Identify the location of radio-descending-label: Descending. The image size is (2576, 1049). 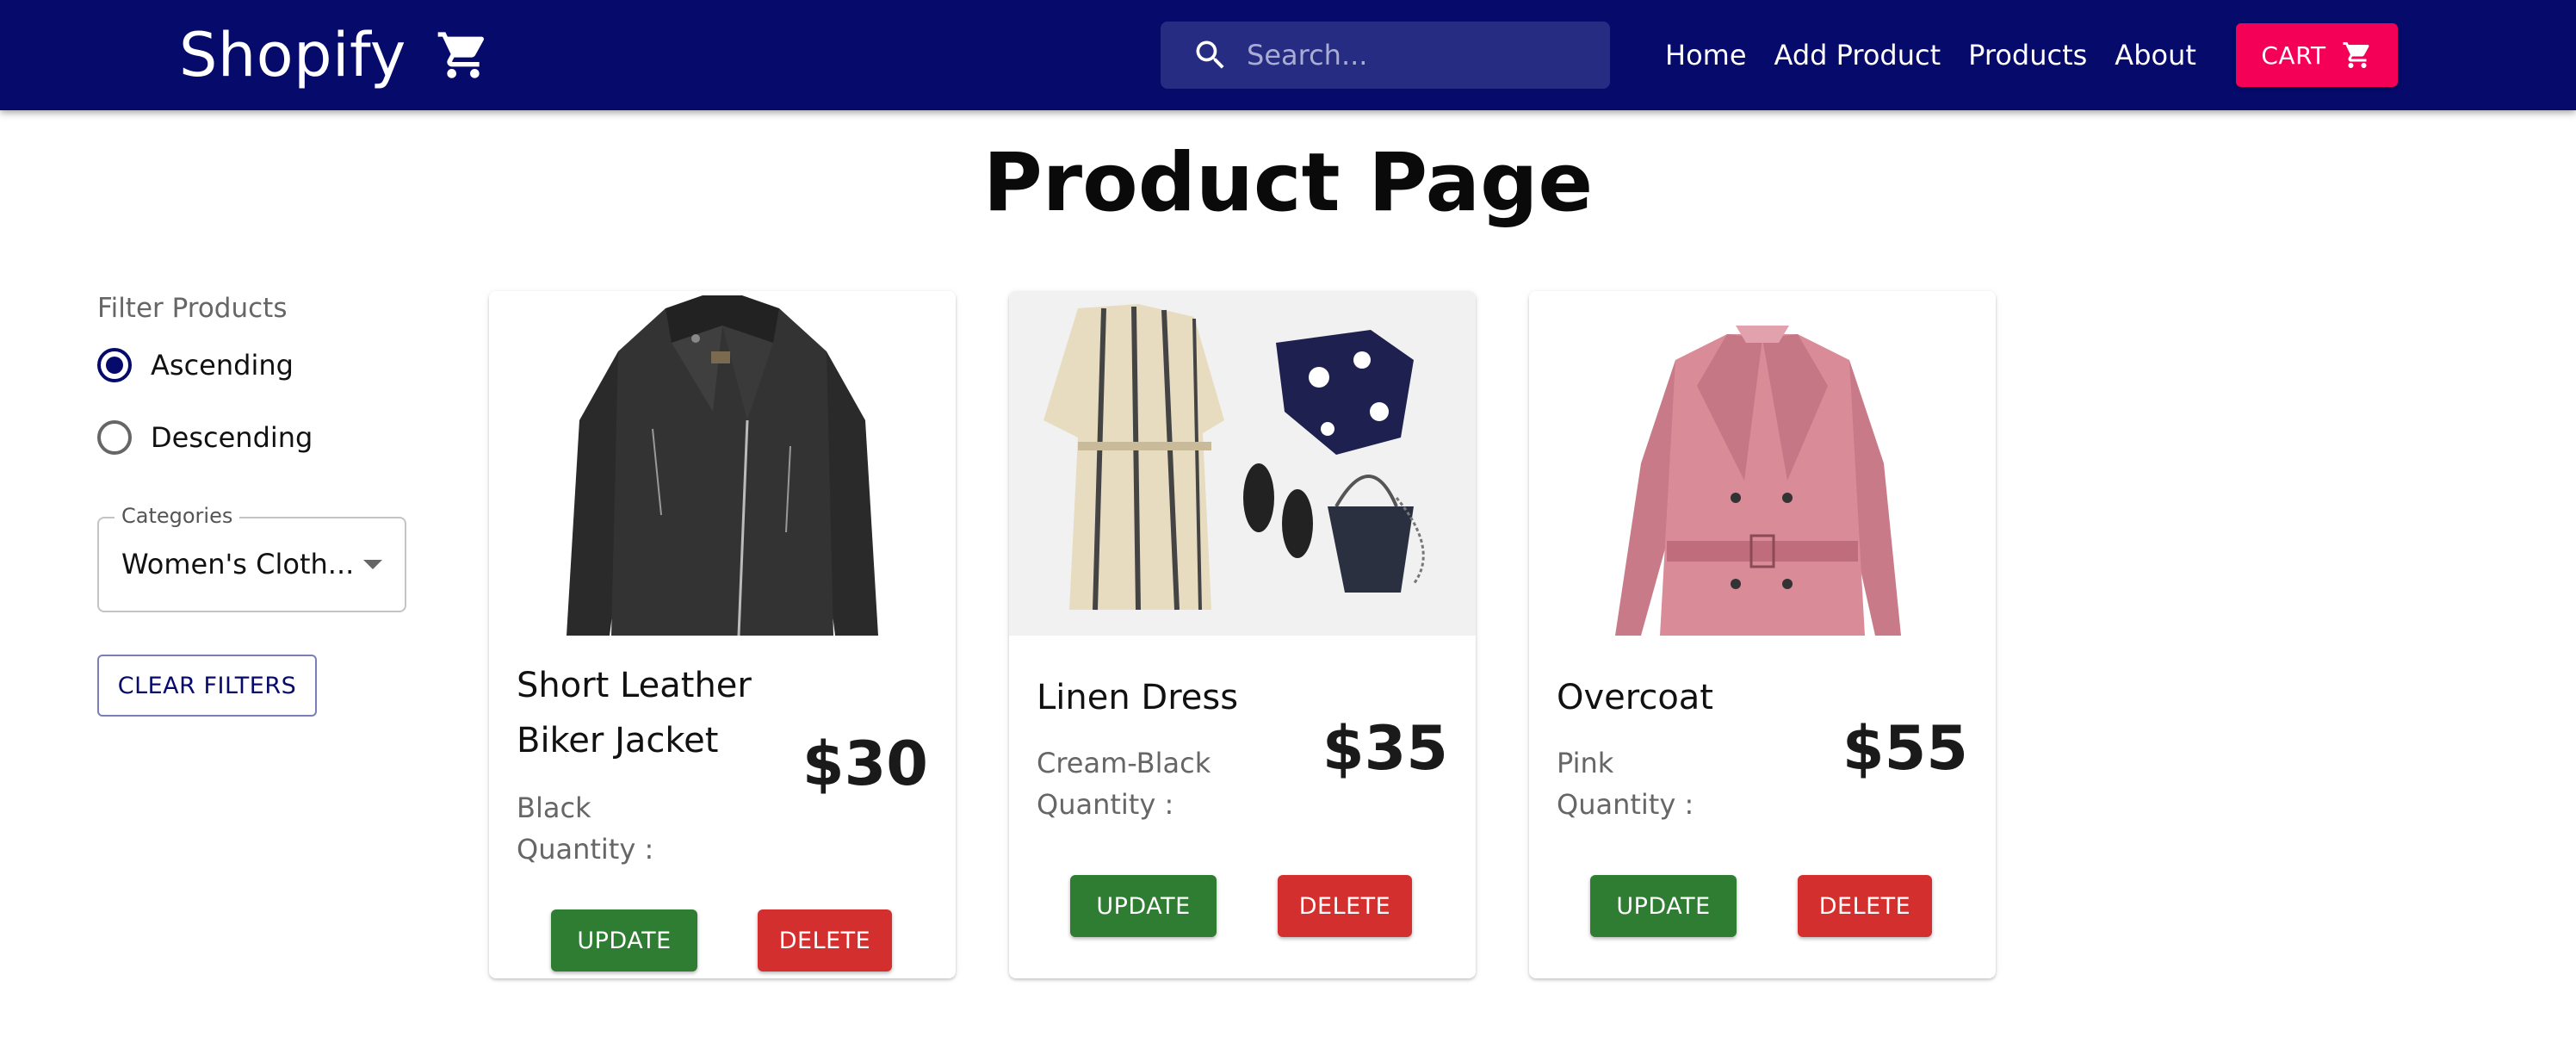
(232, 437).